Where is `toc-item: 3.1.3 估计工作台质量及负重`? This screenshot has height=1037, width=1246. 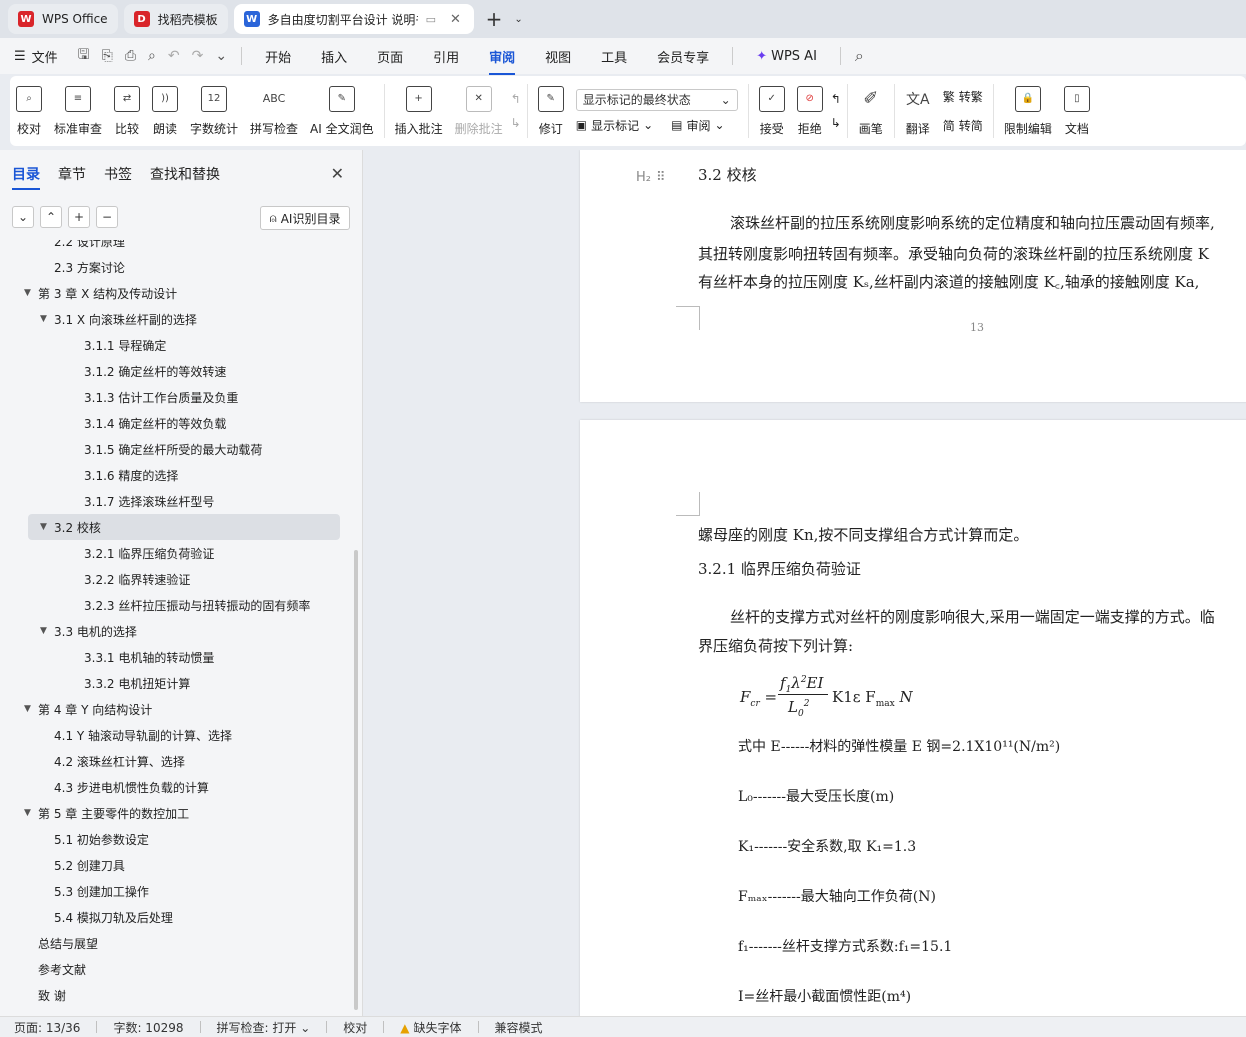 toc-item: 3.1.3 估计工作台质量及负重 is located at coordinates (176, 397).